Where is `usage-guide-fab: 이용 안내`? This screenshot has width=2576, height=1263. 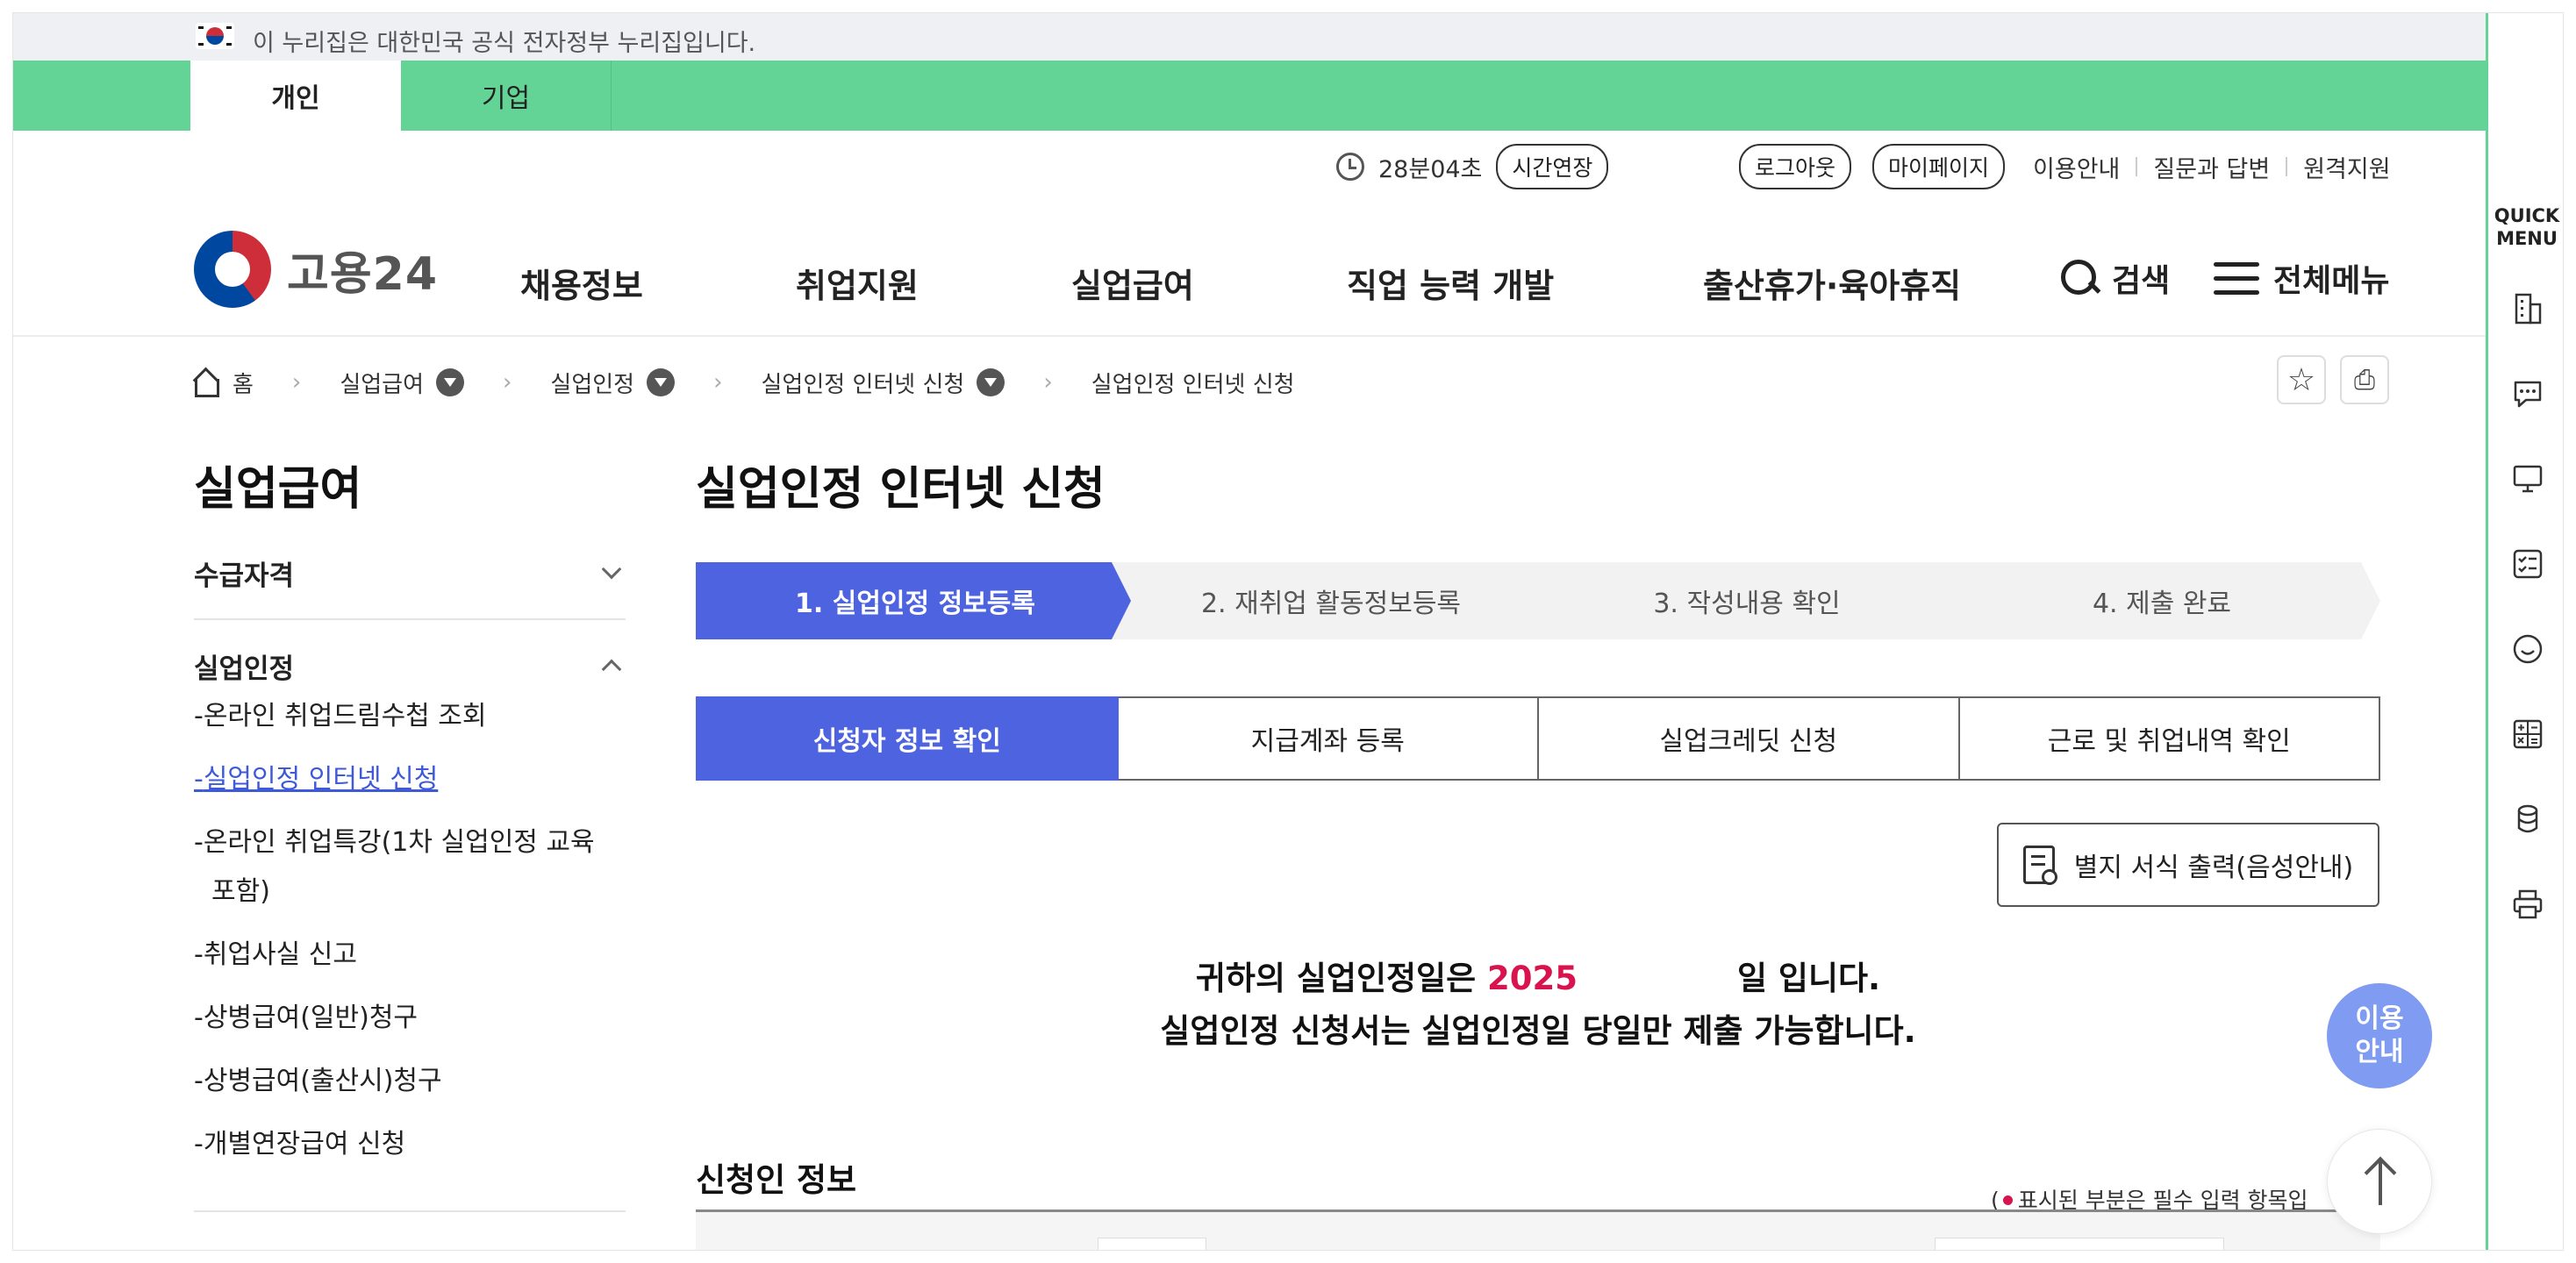
usage-guide-fab: 이용 안내 is located at coordinates (2379, 1035).